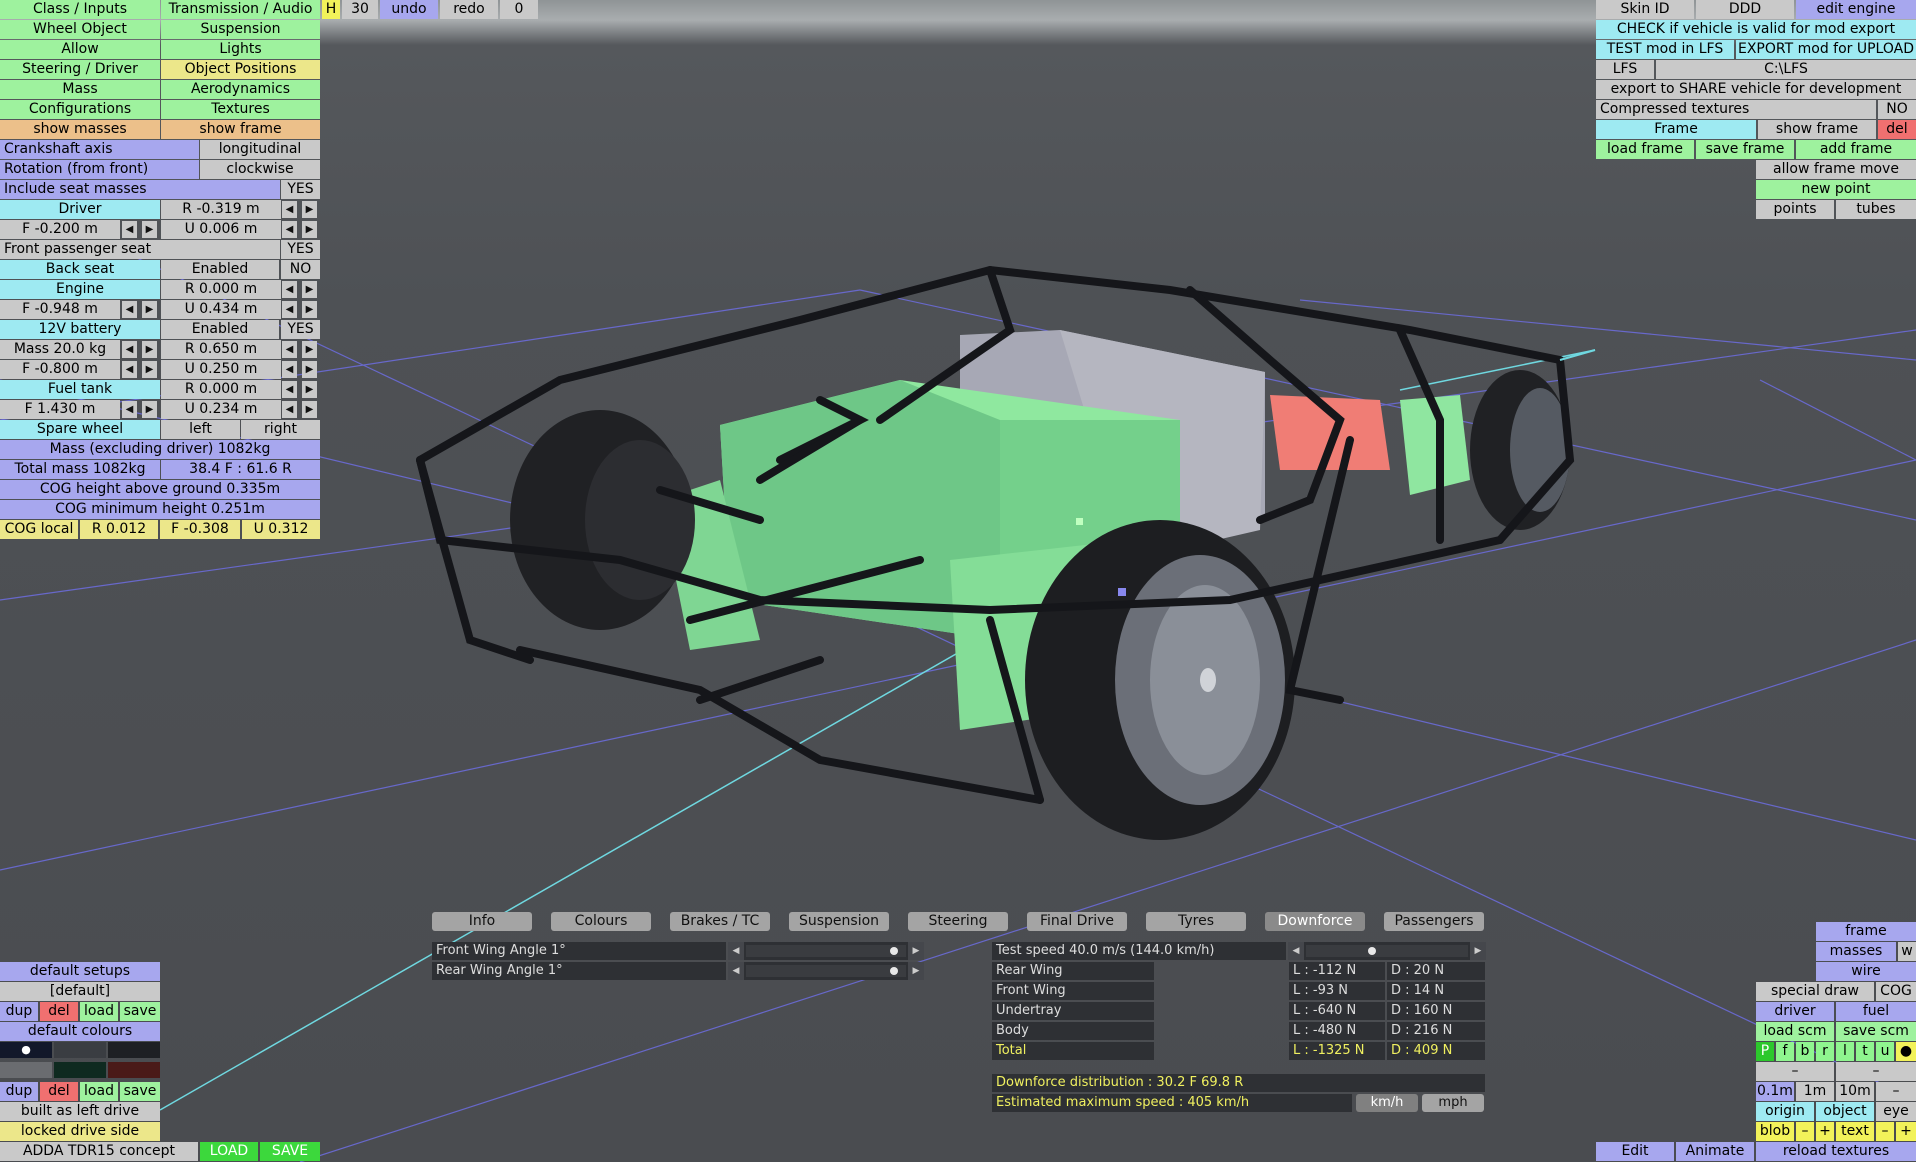  Describe the element at coordinates (80, 329) in the screenshot. I see `battery-label: 12V battery` at that location.